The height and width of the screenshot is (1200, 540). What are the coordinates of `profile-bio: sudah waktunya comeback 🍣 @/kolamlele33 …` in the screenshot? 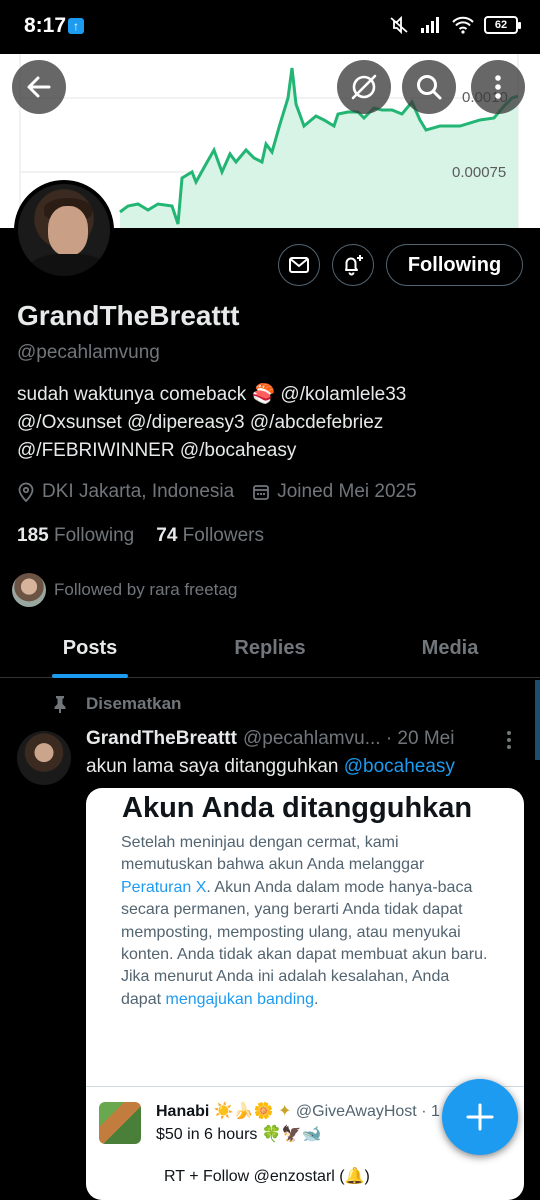 It's located at (212, 422).